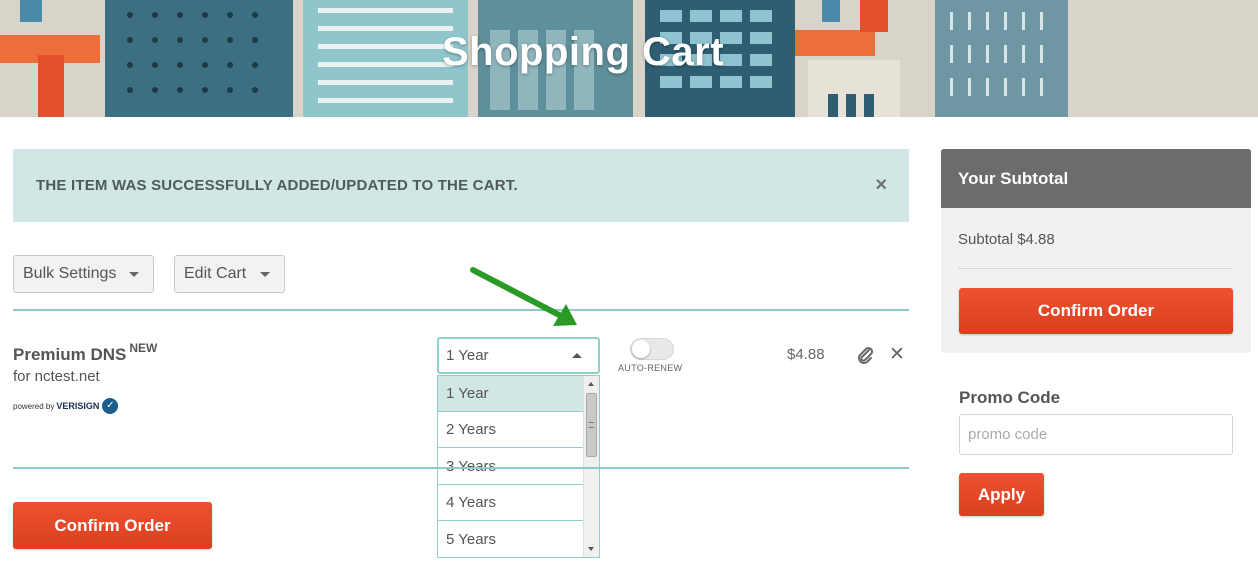 This screenshot has width=1258, height=582. What do you see at coordinates (1010, 397) in the screenshot?
I see `promo-code-label: Promo Code` at bounding box center [1010, 397].